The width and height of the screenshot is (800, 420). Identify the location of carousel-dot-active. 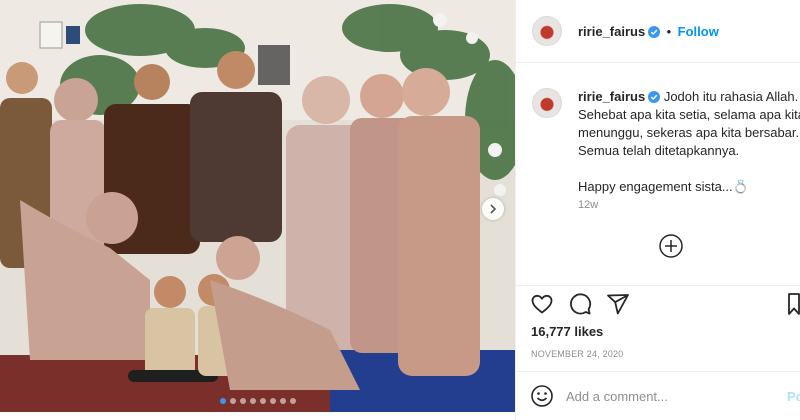
(222, 401).